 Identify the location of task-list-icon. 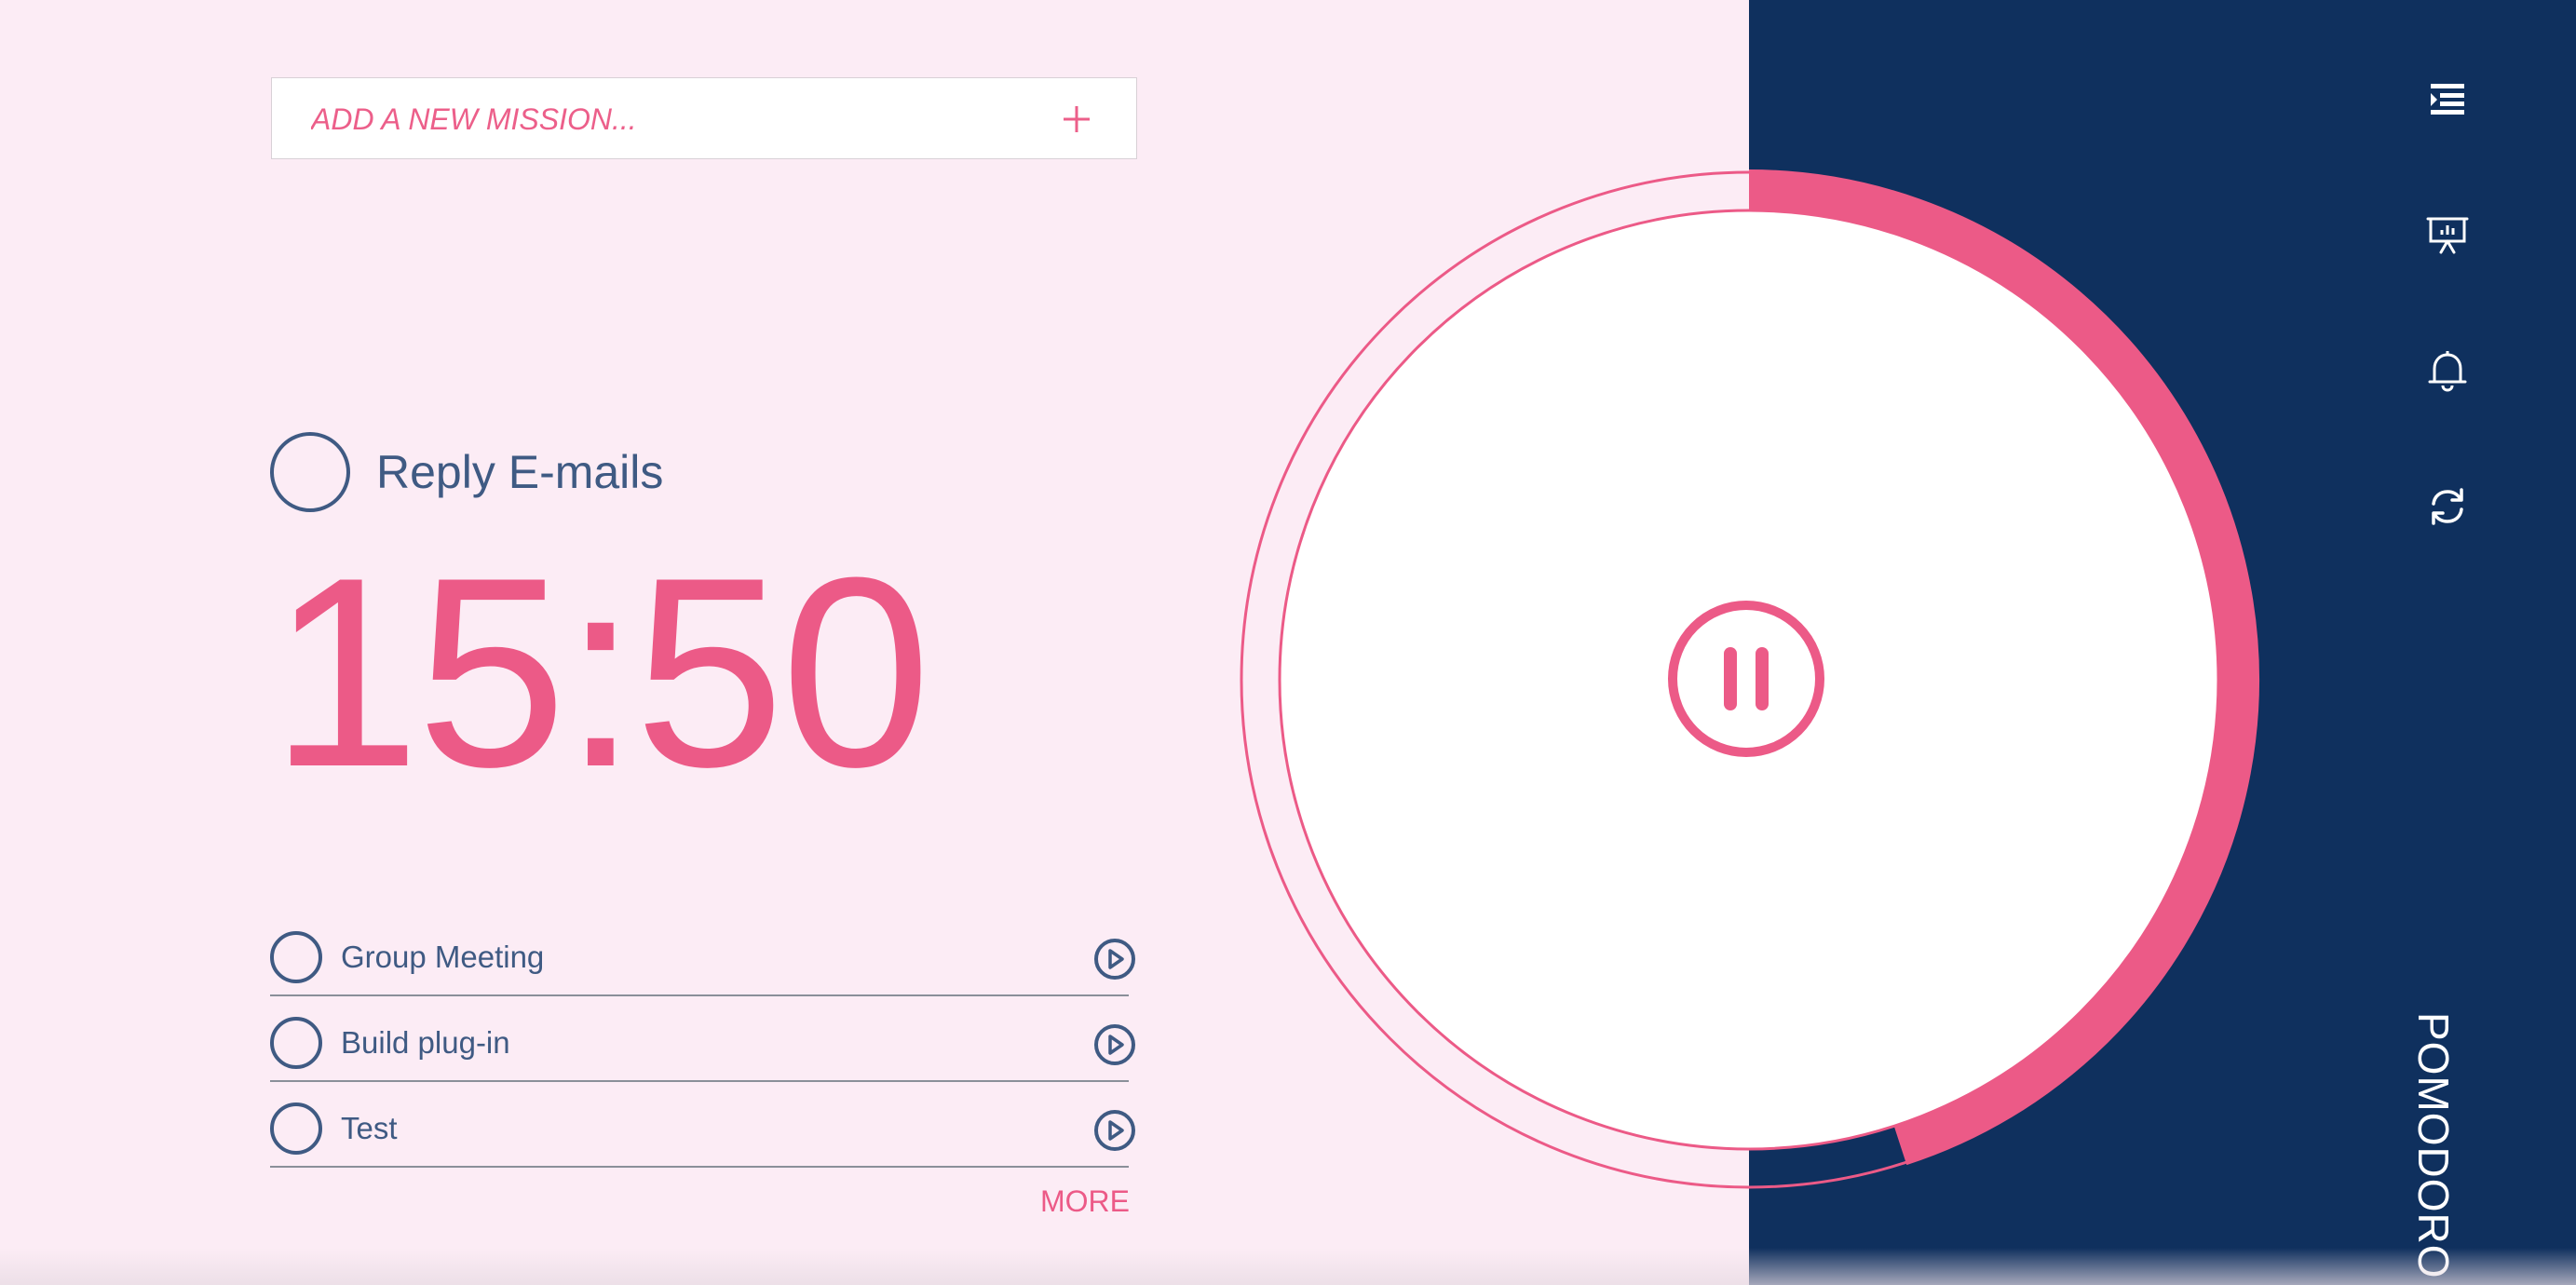
(2447, 99).